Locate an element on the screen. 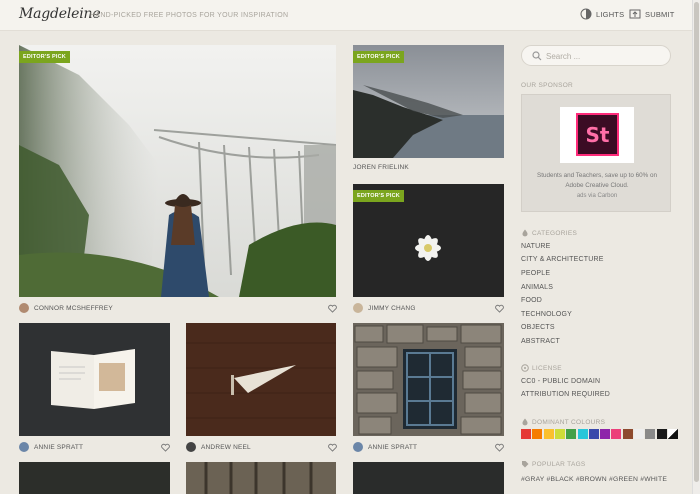  cc-icon is located at coordinates (525, 368).